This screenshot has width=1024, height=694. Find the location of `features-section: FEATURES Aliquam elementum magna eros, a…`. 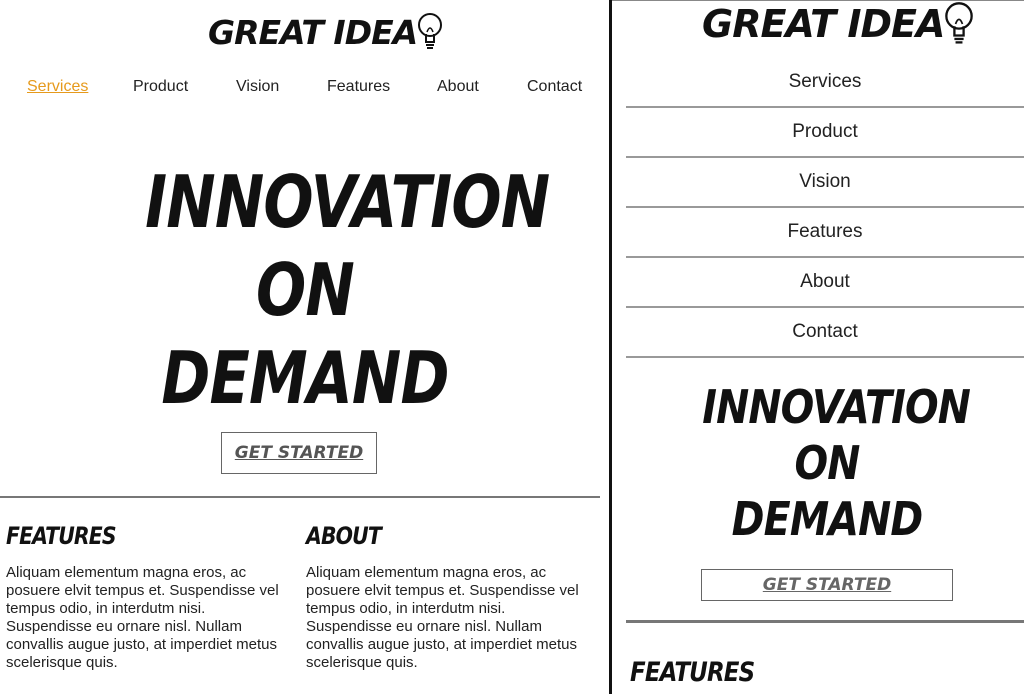

features-section: FEATURES Aliquam elementum magna eros, a… is located at coordinates (146, 597).